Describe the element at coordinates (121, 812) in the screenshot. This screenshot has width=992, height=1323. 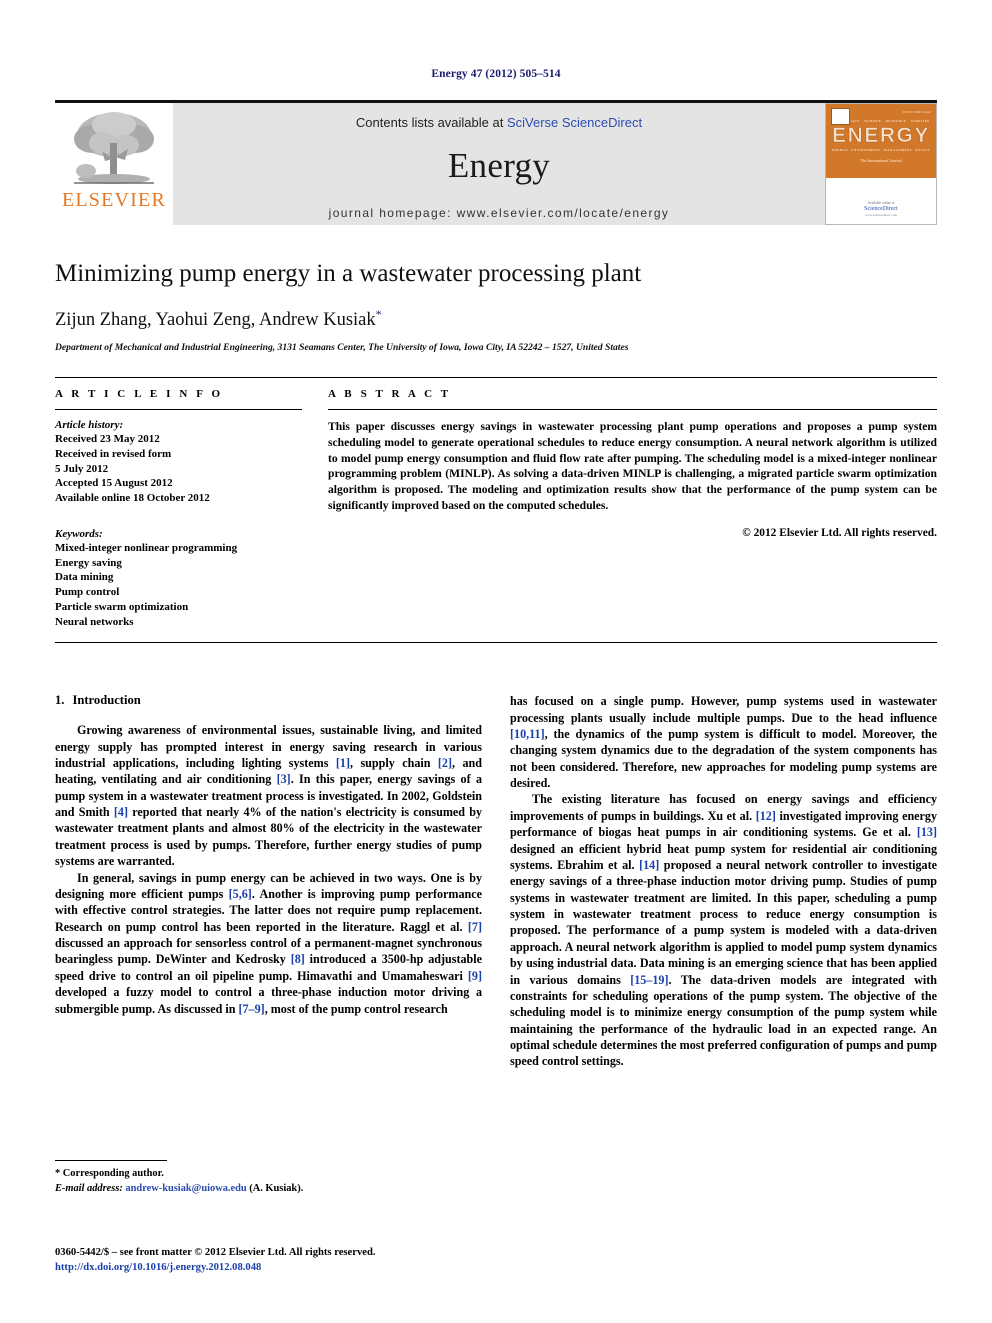
I see `citation-ref: [4]` at that location.